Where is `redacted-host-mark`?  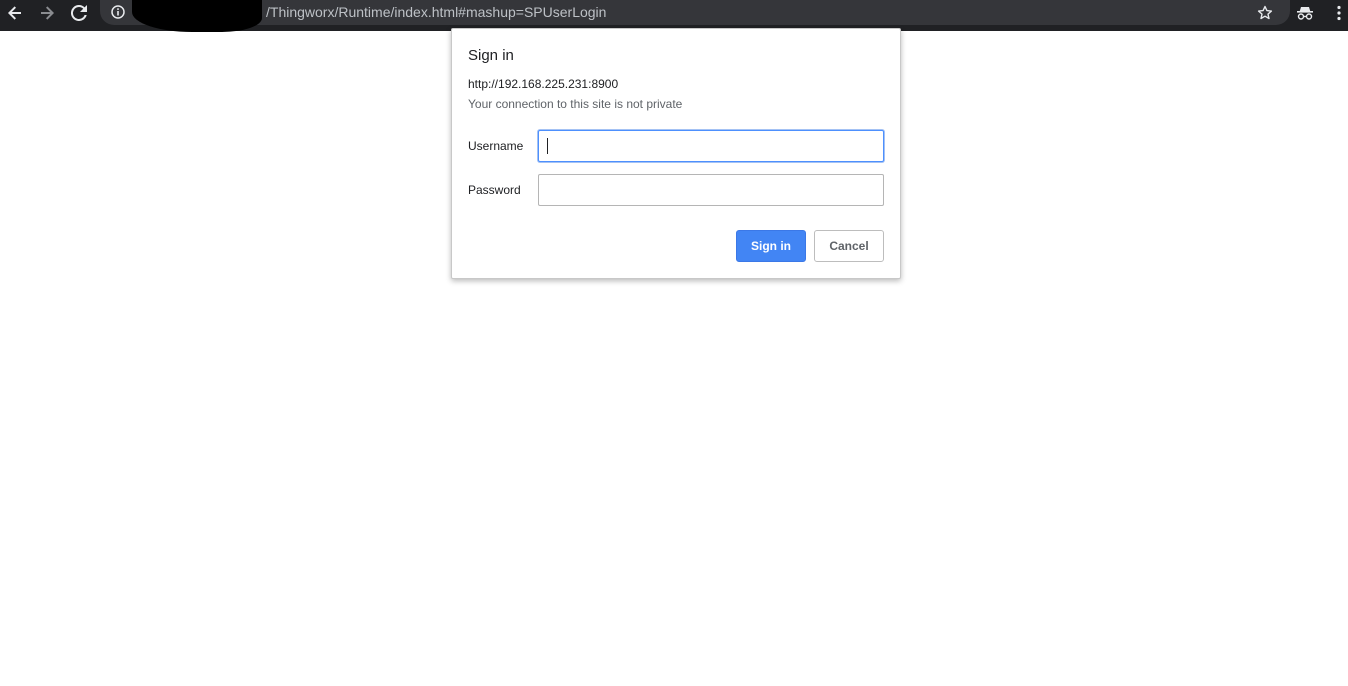
redacted-host-mark is located at coordinates (197, 16).